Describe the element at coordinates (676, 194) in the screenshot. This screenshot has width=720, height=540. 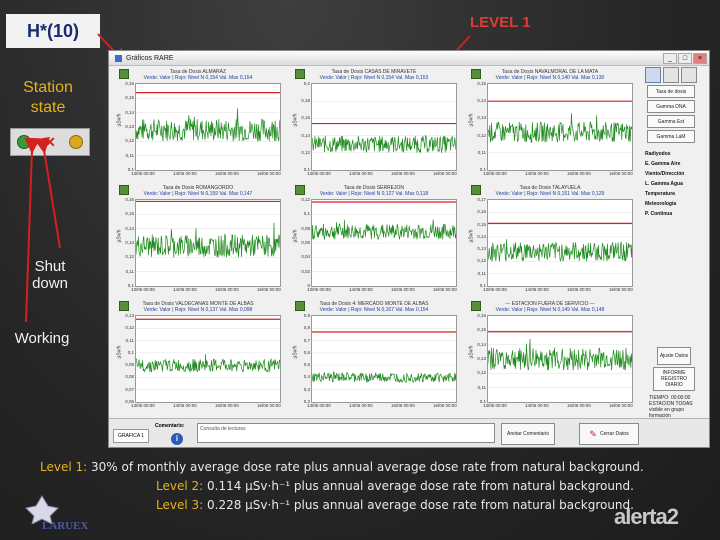
I see `parameter-item: Temperatura` at that location.